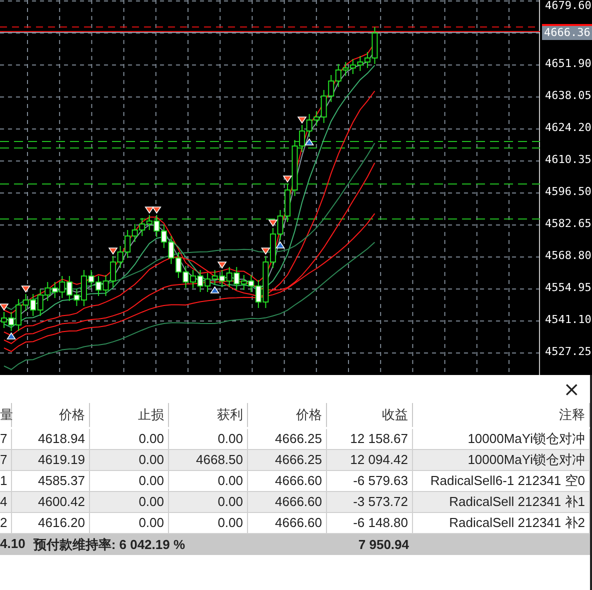 The height and width of the screenshot is (590, 592). I want to click on price-label: 4541.10, so click(568, 320).